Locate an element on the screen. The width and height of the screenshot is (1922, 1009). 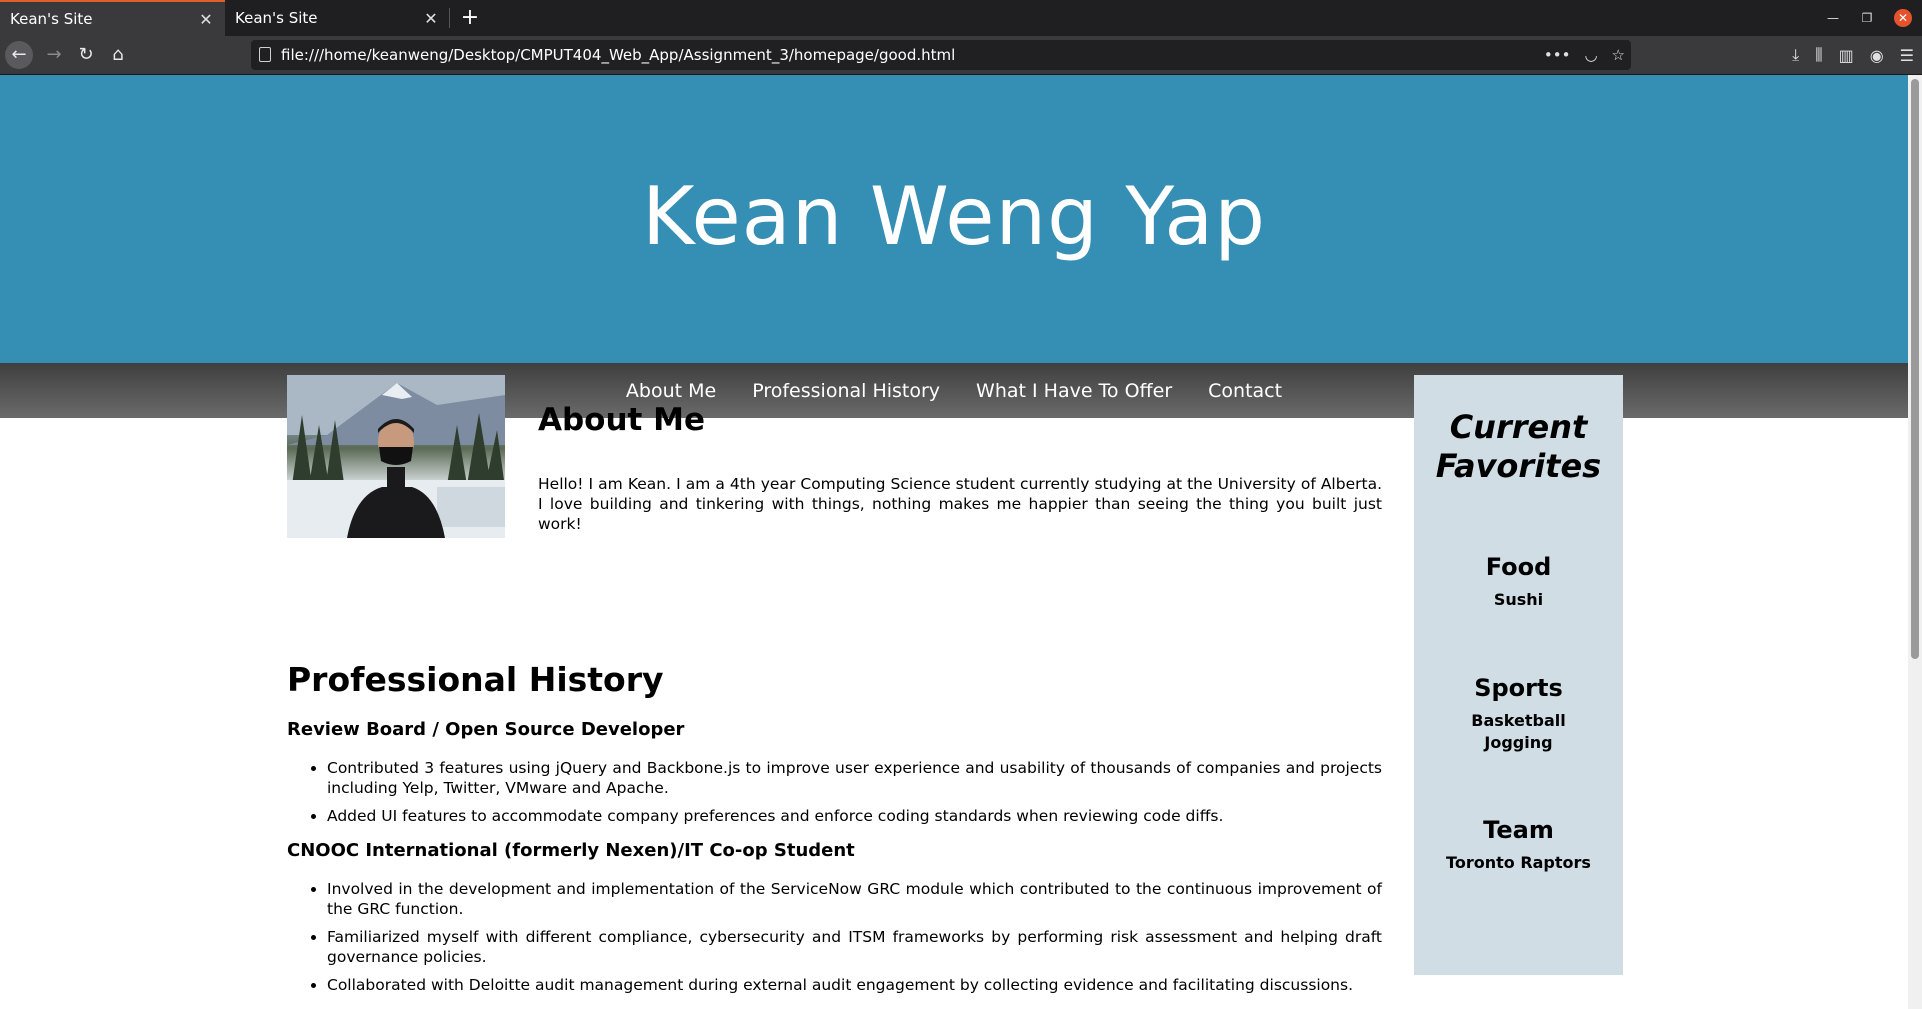
window-controls: — ❐ ✕ is located at coordinates (1869, 18).